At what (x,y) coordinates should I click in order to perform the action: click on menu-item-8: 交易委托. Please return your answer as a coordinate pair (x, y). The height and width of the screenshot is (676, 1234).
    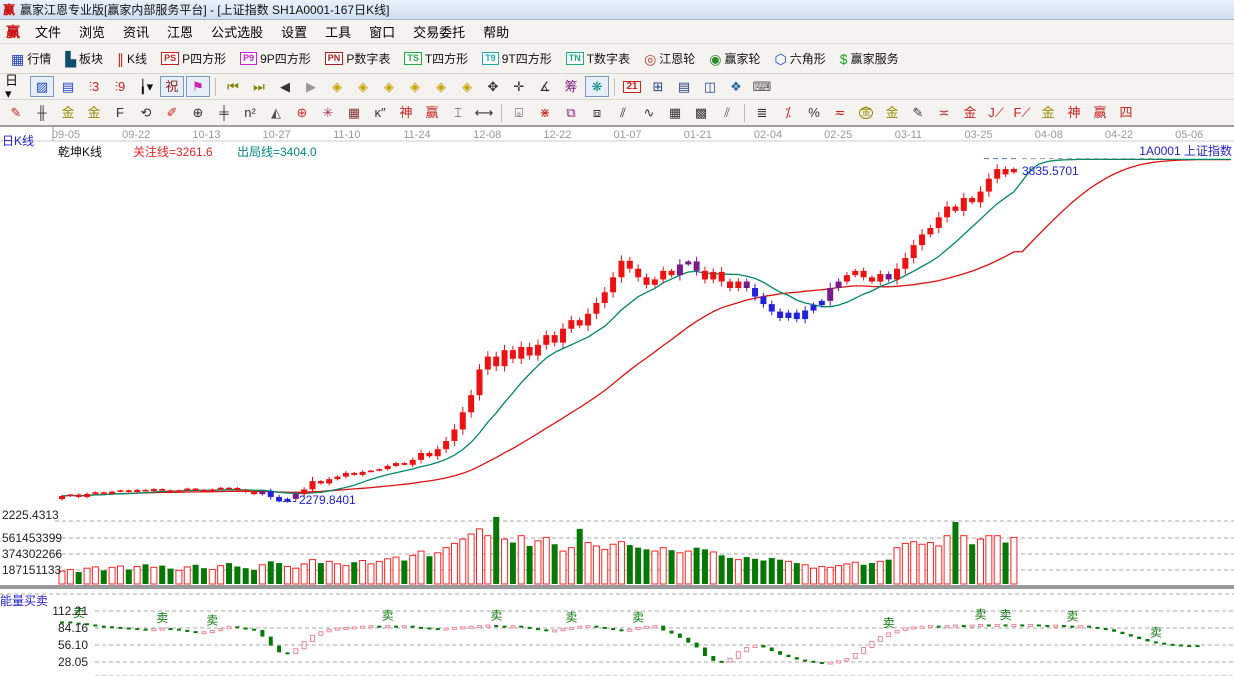
    Looking at the image, I should click on (439, 31).